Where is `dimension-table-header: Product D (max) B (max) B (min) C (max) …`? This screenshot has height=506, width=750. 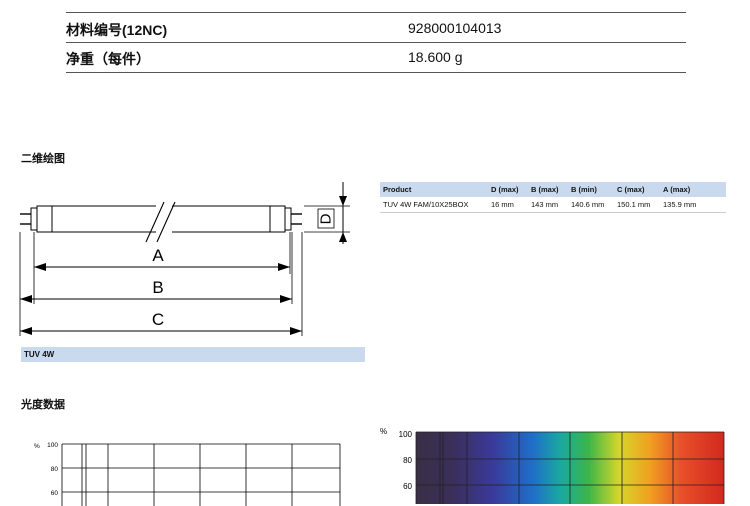
dimension-table-header: Product D (max) B (max) B (min) C (max) … is located at coordinates (553, 189).